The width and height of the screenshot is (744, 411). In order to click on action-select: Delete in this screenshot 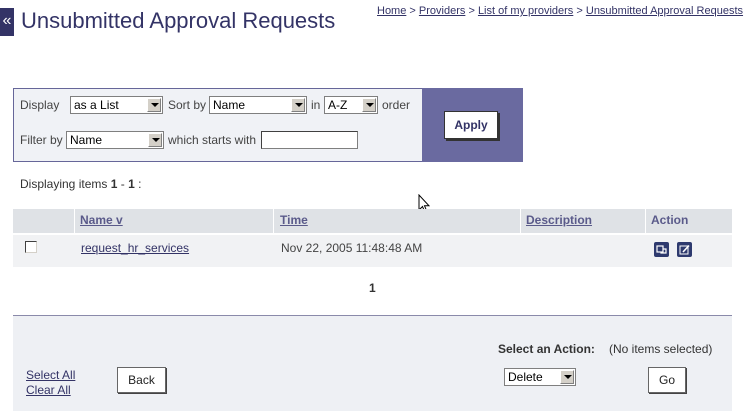, I will do `click(540, 377)`.